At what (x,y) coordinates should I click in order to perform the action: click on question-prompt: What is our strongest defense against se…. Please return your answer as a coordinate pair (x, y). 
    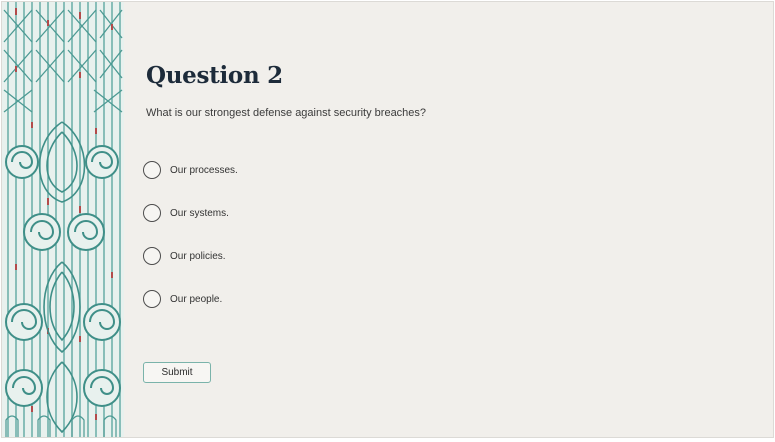
    Looking at the image, I should click on (286, 113).